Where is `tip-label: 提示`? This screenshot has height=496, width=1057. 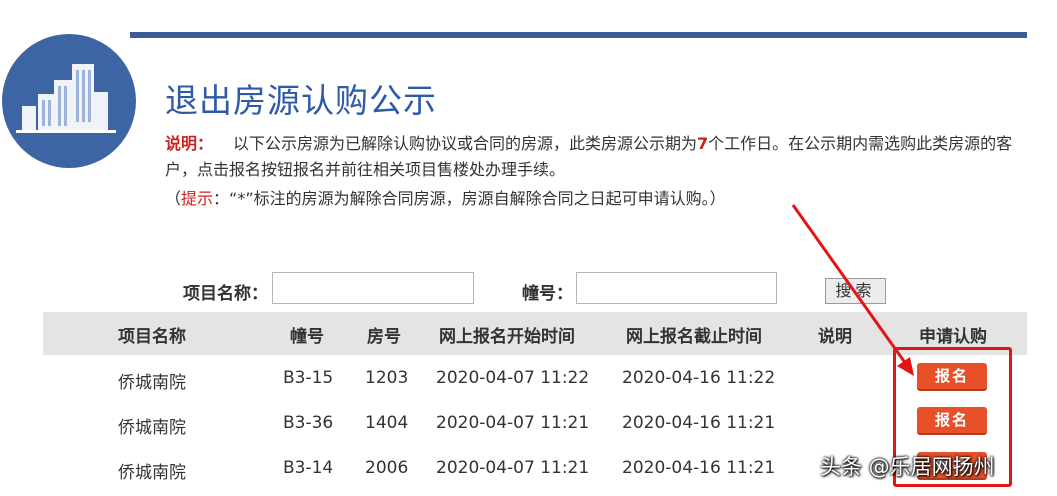
tip-label: 提示 is located at coordinates (197, 198).